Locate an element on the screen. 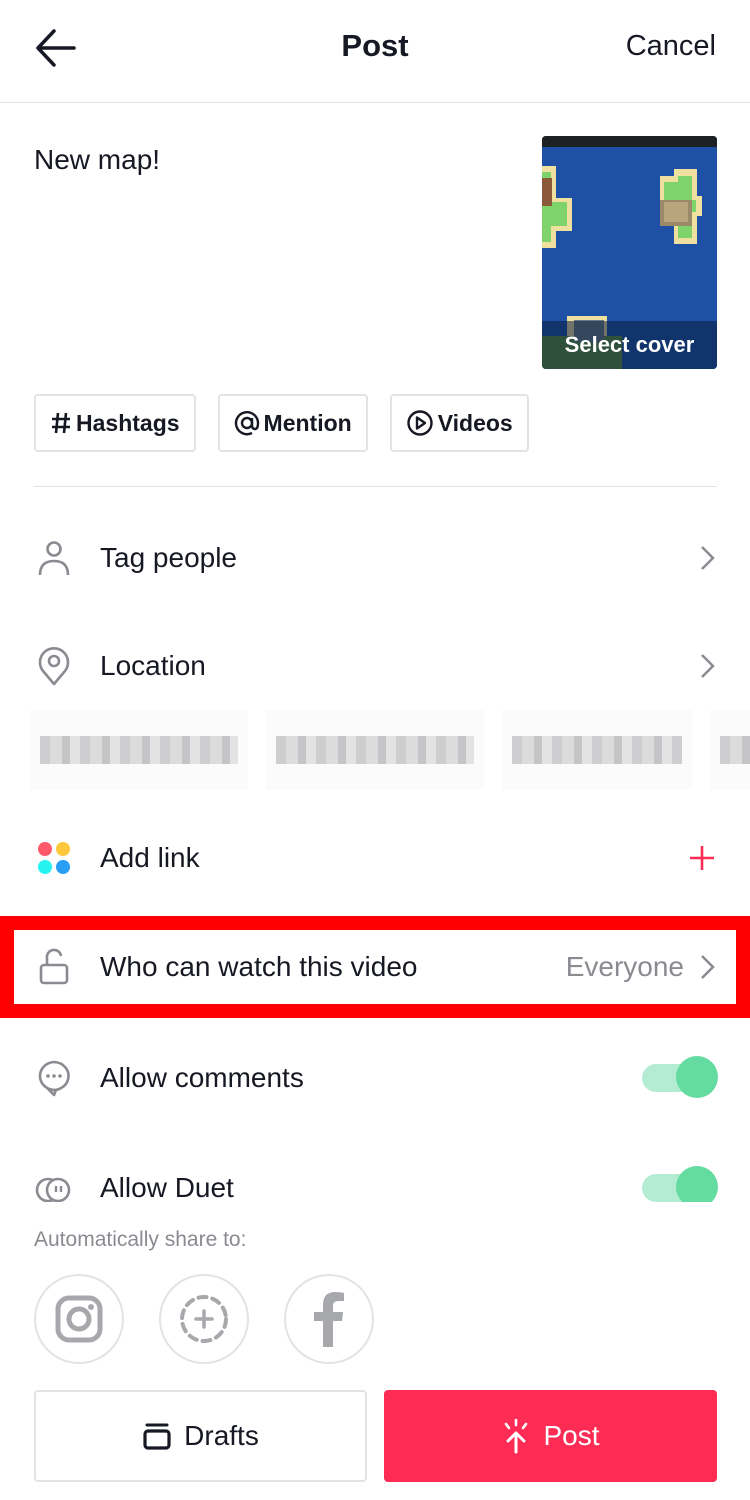  allow-duet-toggle is located at coordinates (680, 1184).